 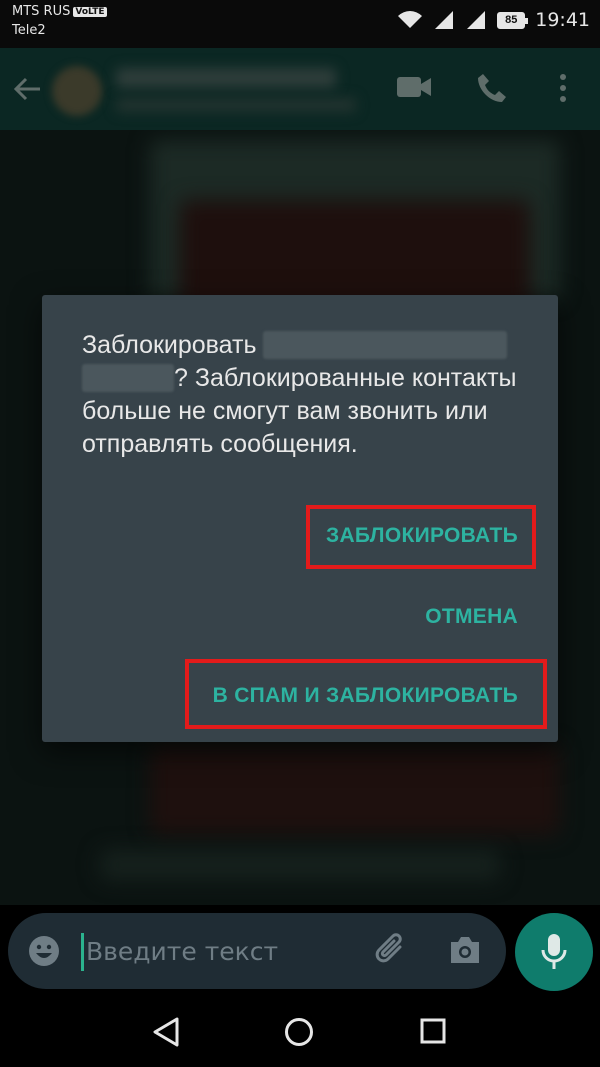 I want to click on contact-name-redacted, so click(x=226, y=78).